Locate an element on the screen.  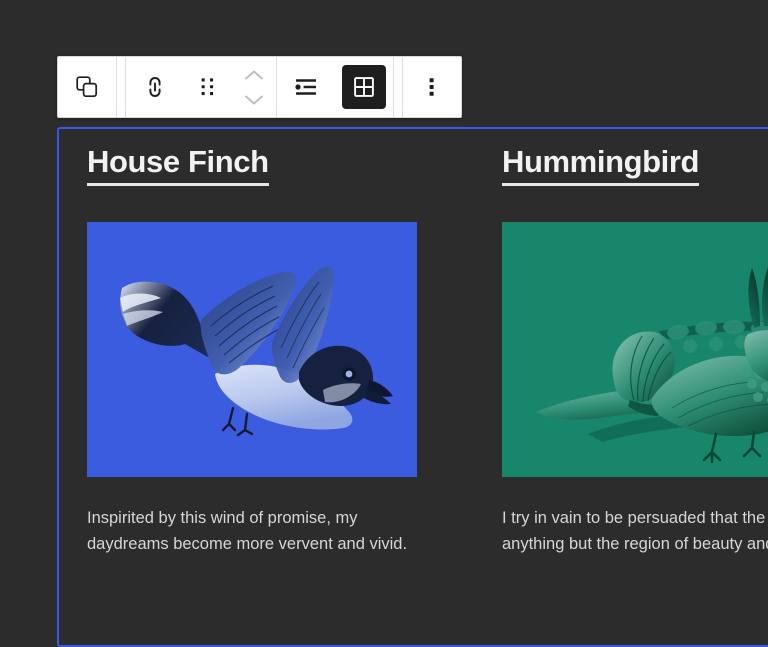
drag-handle-icon is located at coordinates (207, 87).